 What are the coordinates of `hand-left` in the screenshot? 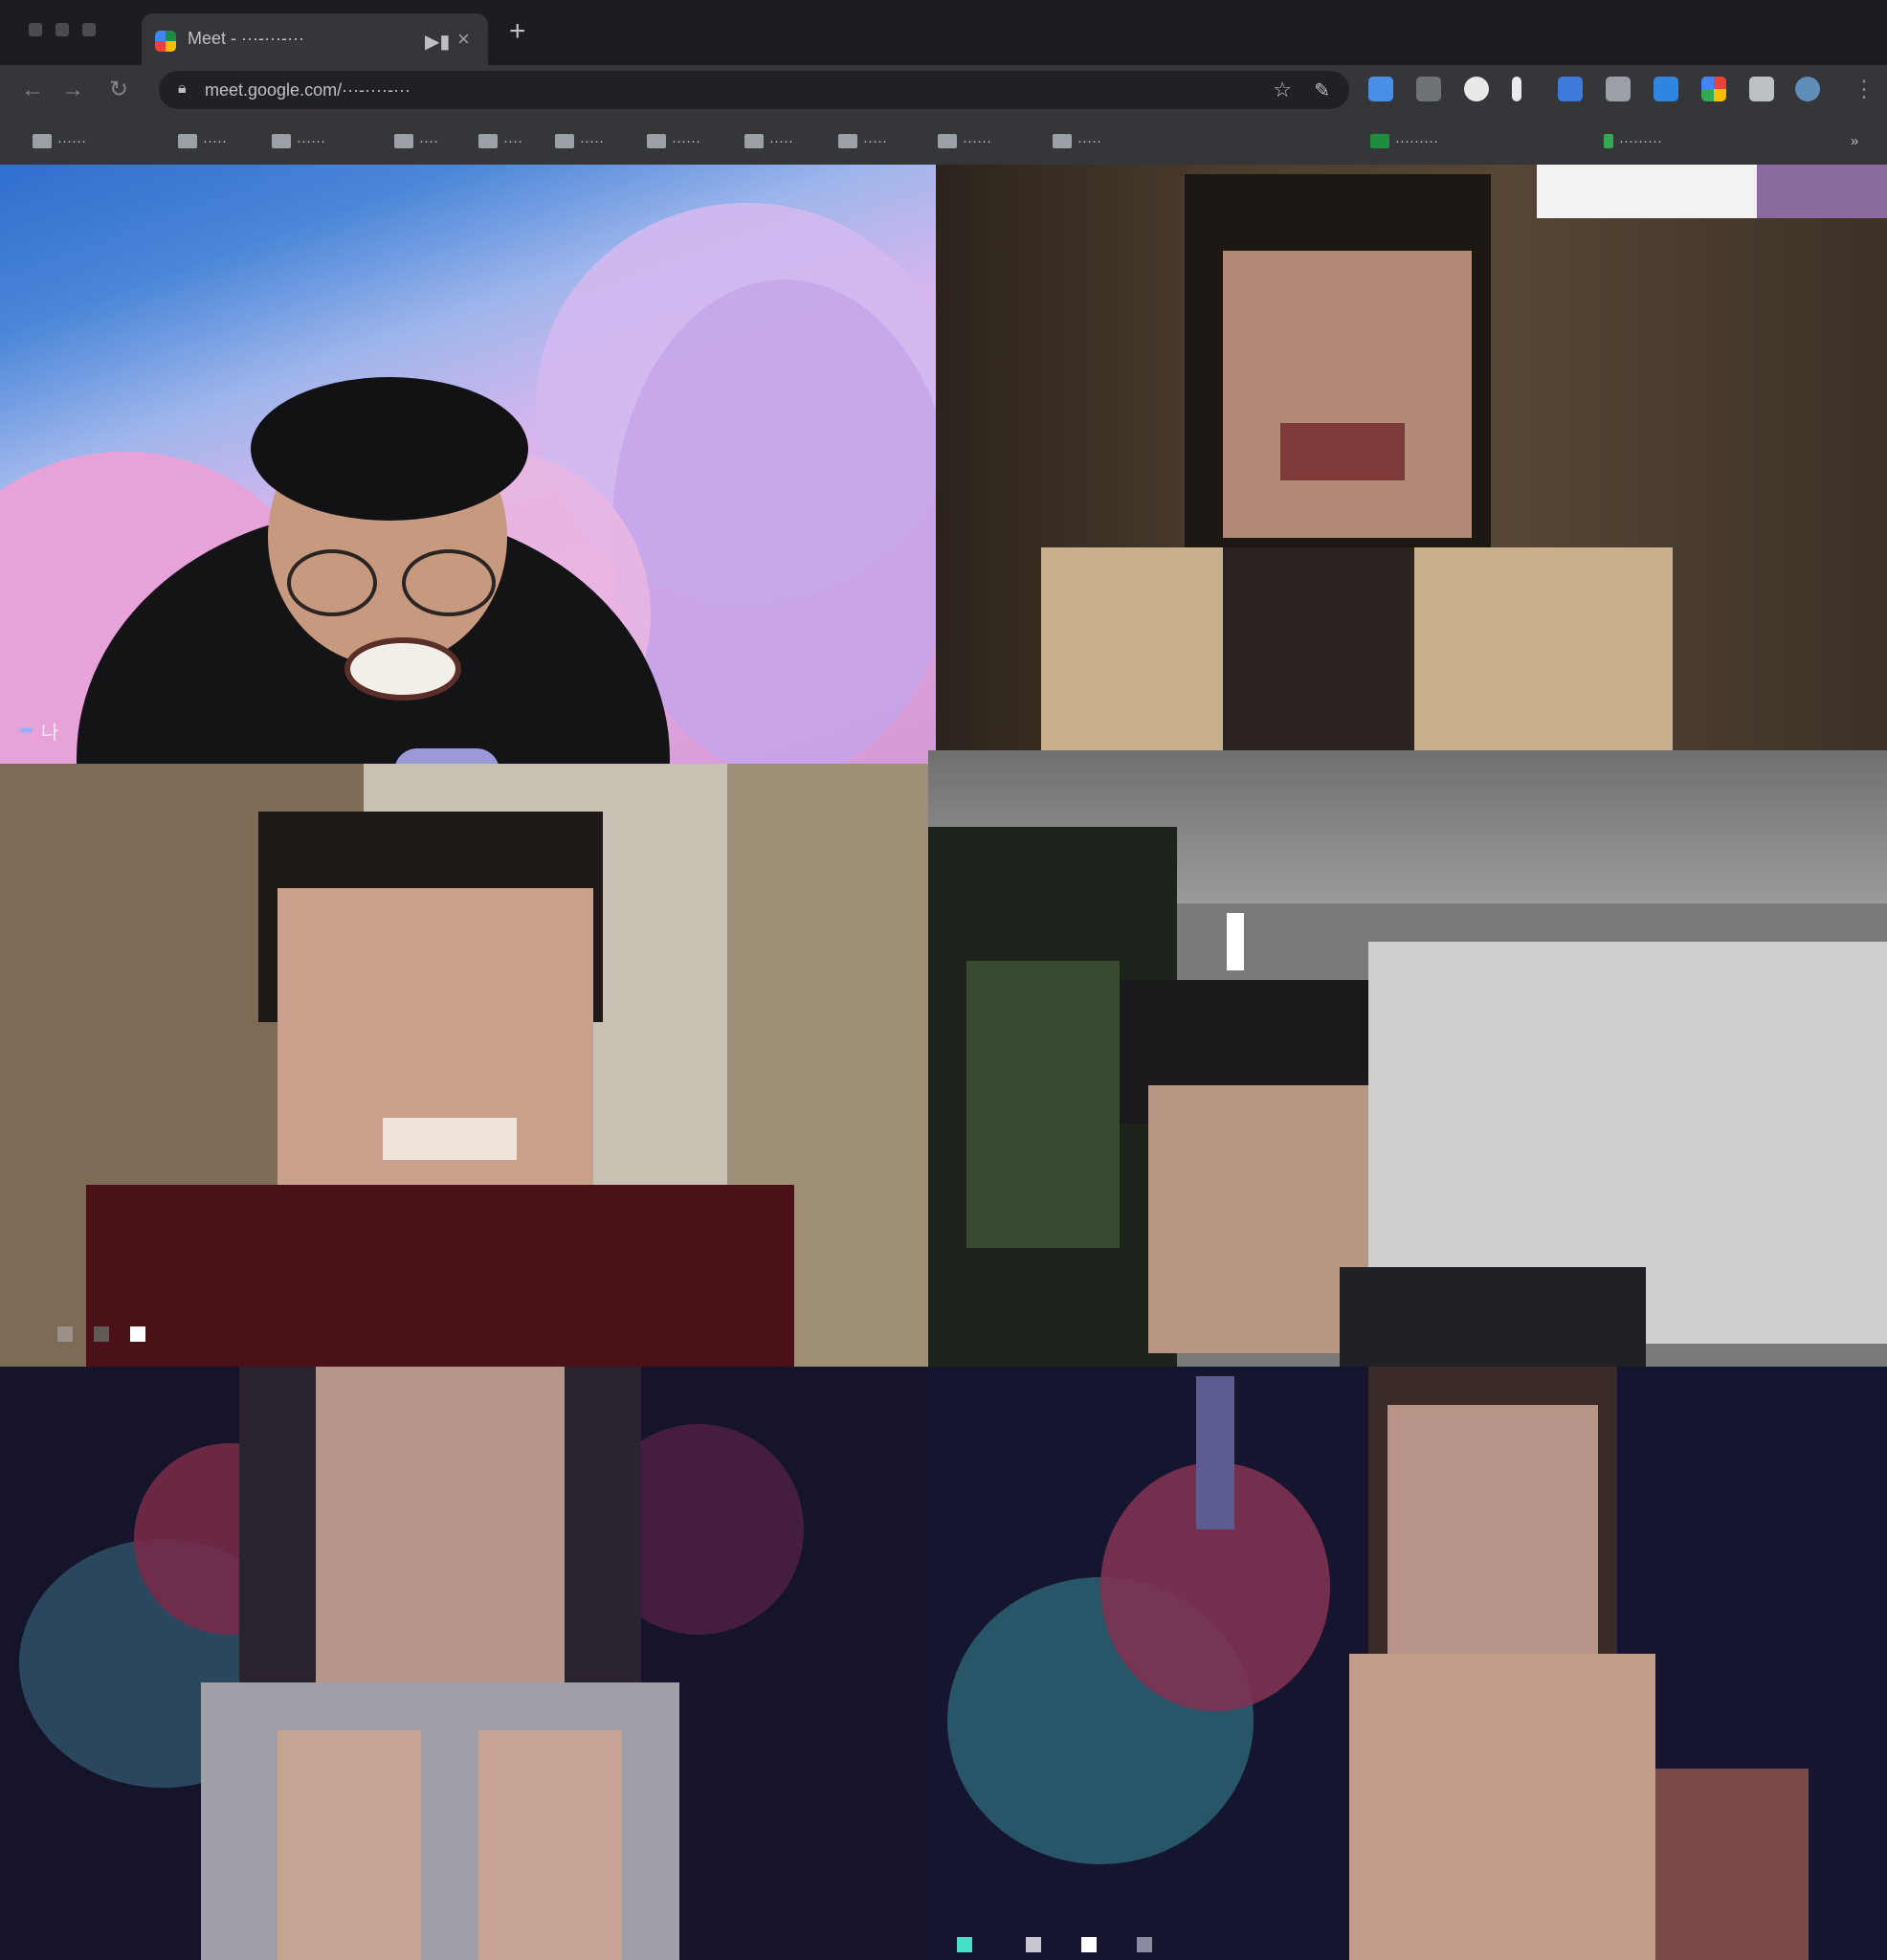 It's located at (349, 1845).